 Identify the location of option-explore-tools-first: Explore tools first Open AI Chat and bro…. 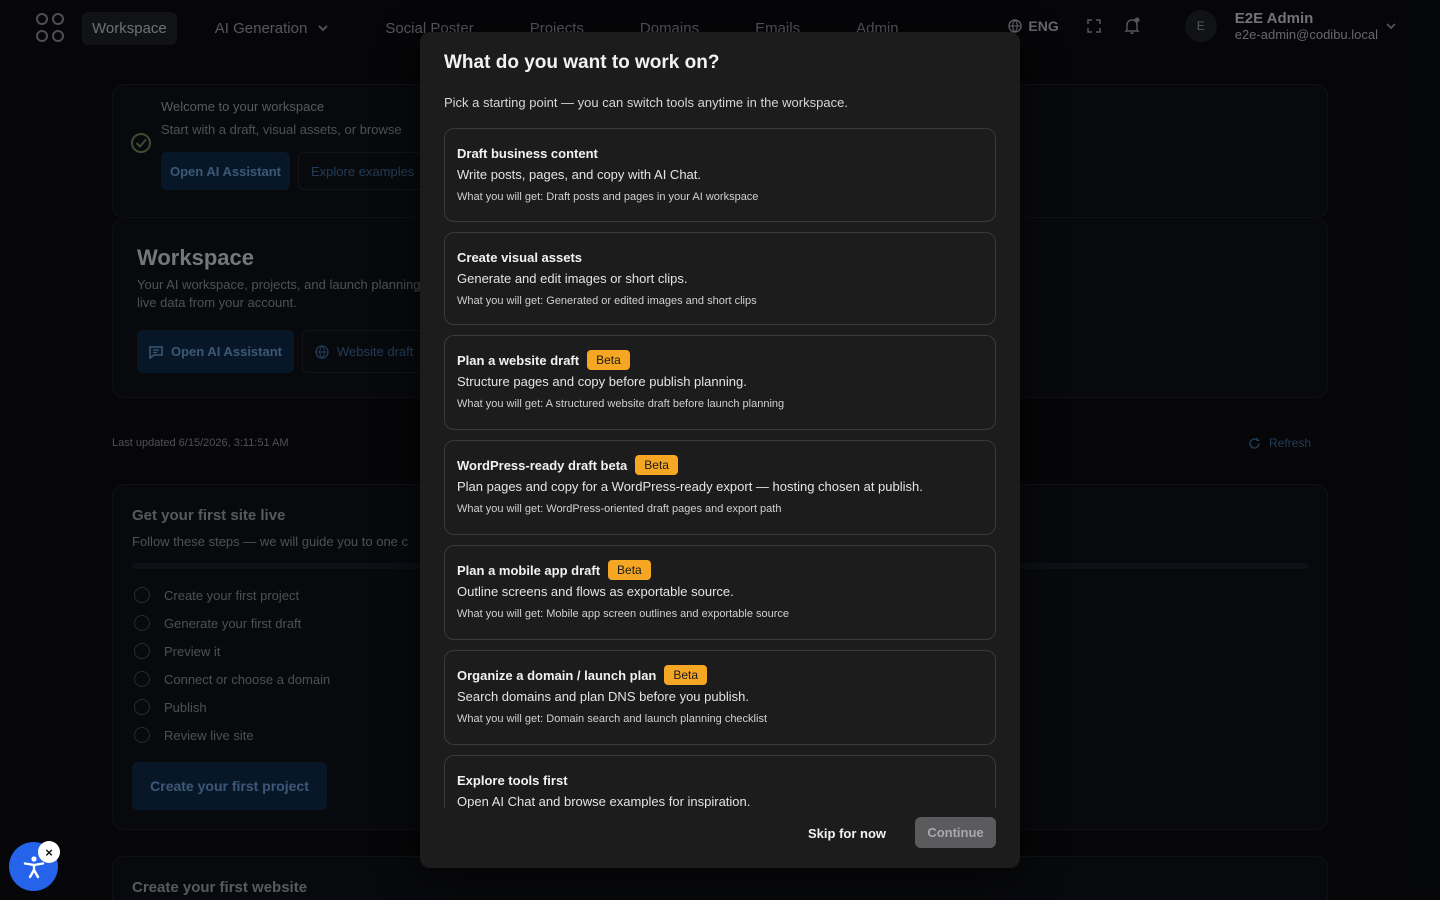
(720, 781).